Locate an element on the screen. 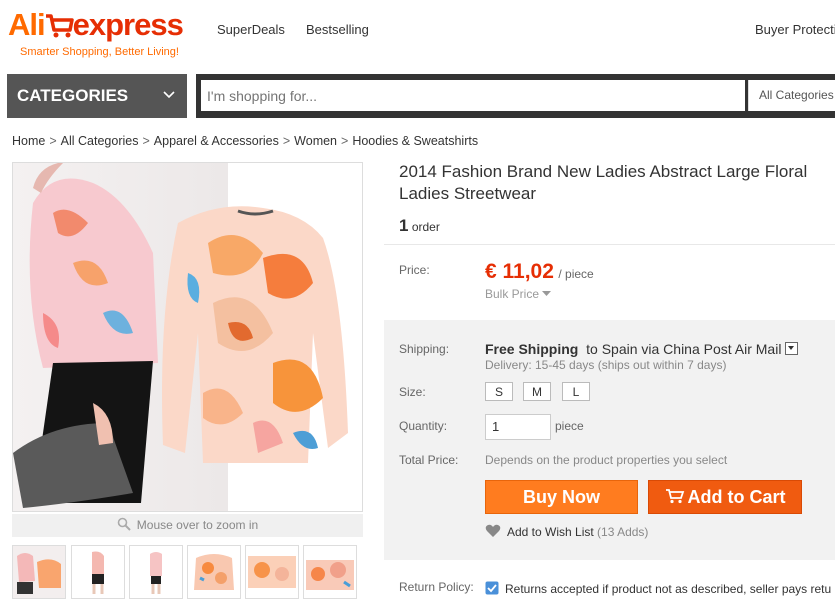 The width and height of the screenshot is (835, 609). shipping-dropdown-icon is located at coordinates (792, 348).